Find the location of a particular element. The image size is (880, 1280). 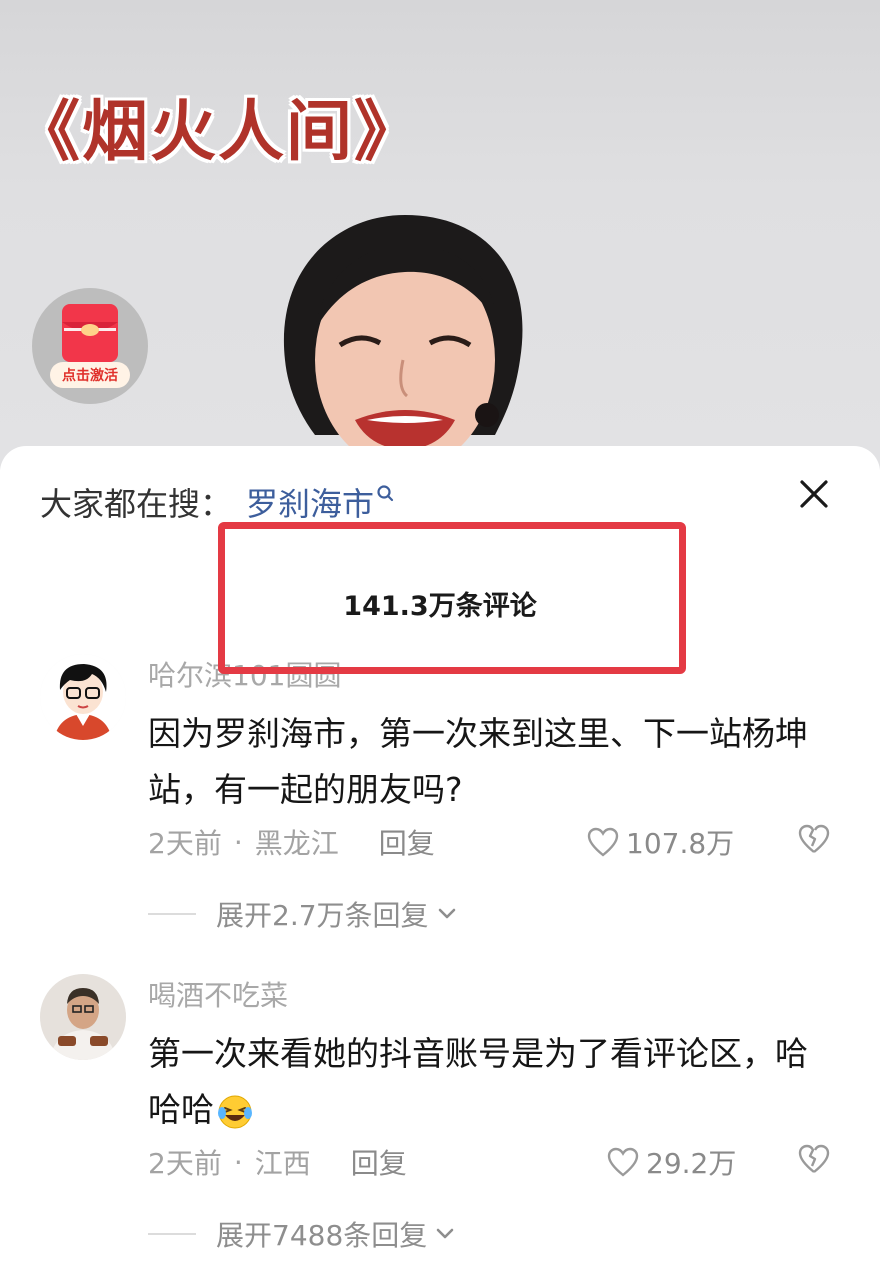

activate-label: 点击激活 is located at coordinates (90, 375).